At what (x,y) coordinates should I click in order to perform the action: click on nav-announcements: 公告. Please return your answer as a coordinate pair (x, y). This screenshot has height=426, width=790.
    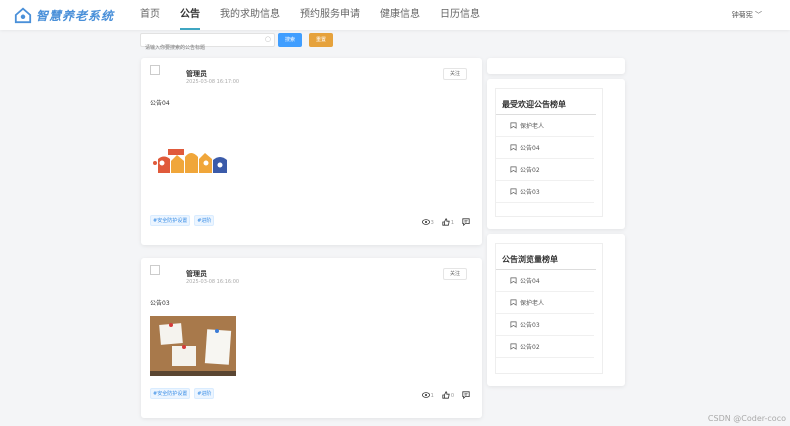
    Looking at the image, I should click on (190, 15).